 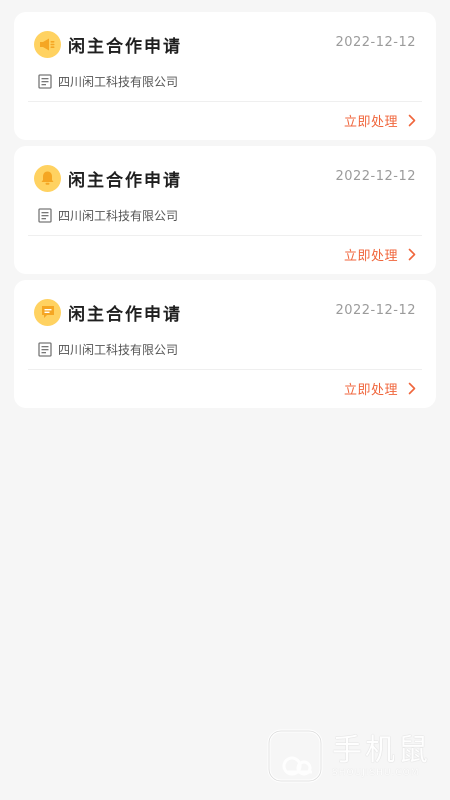 What do you see at coordinates (47, 178) in the screenshot?
I see `bell-icon` at bounding box center [47, 178].